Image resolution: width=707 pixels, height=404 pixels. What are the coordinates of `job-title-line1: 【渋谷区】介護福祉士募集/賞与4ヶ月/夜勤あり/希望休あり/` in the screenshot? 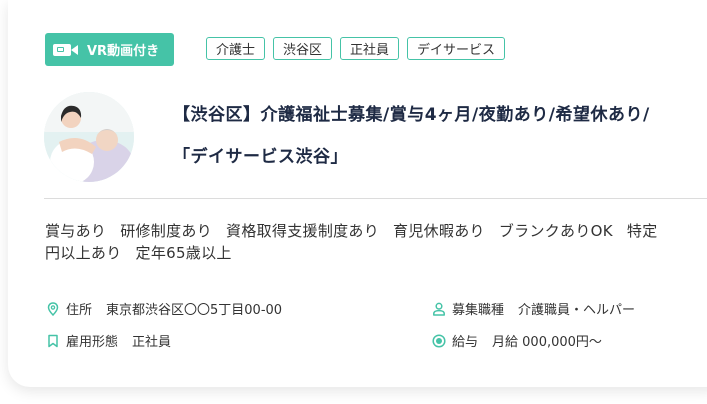 It's located at (411, 115).